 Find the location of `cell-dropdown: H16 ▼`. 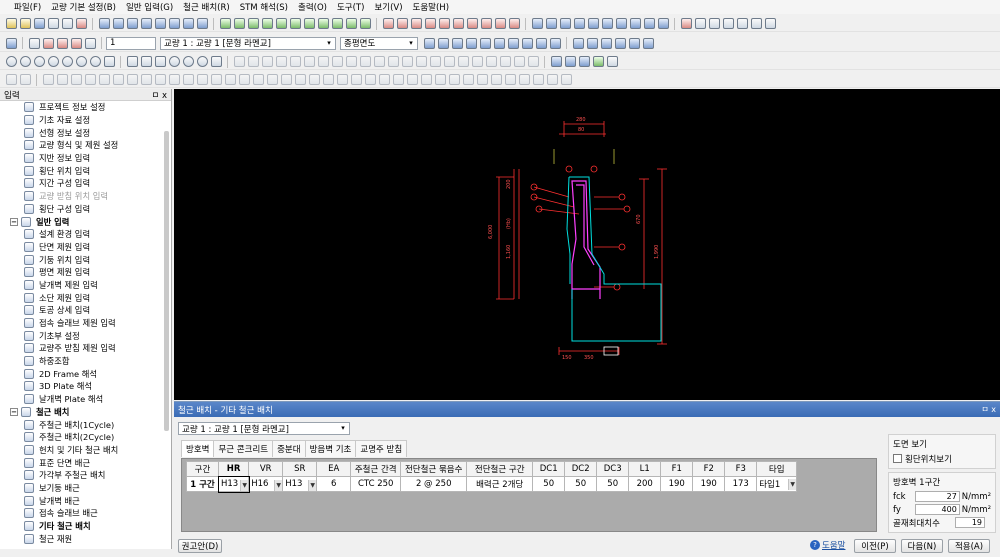

cell-dropdown: H16 ▼ is located at coordinates (267, 485).